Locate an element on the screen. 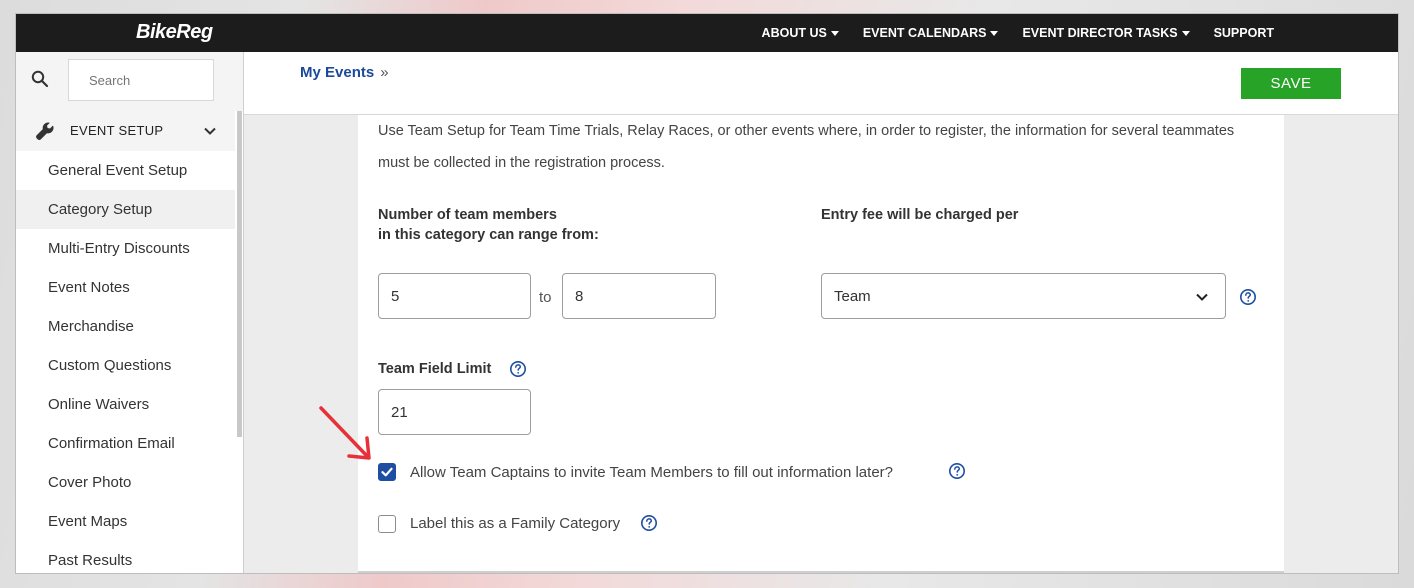 Image resolution: width=1414 pixels, height=588 pixels. save-button: SAVE is located at coordinates (1291, 83).